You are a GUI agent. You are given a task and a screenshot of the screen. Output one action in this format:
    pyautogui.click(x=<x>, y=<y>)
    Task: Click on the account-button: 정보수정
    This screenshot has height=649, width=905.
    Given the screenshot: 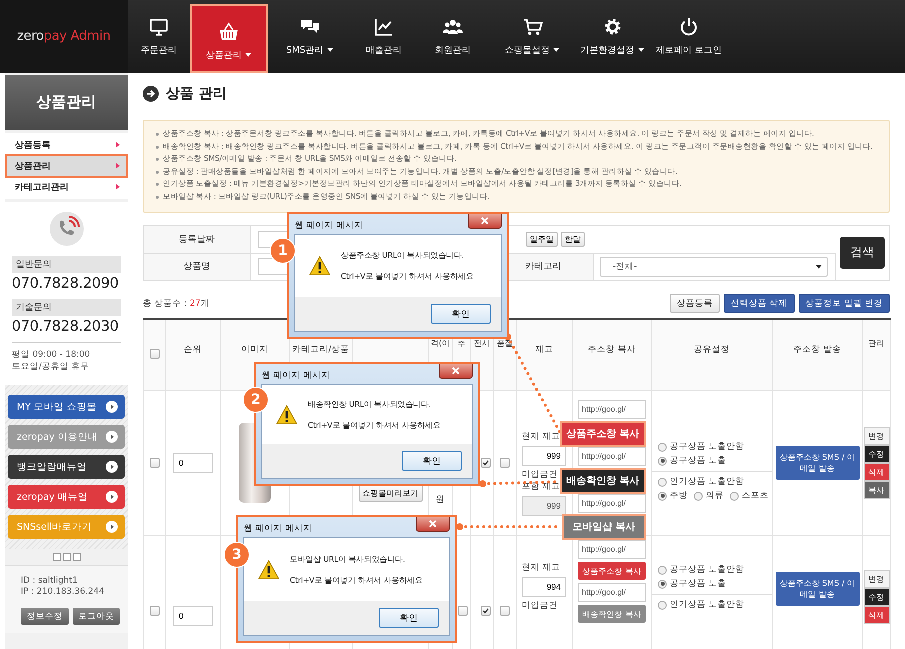 What is the action you would take?
    pyautogui.click(x=44, y=616)
    